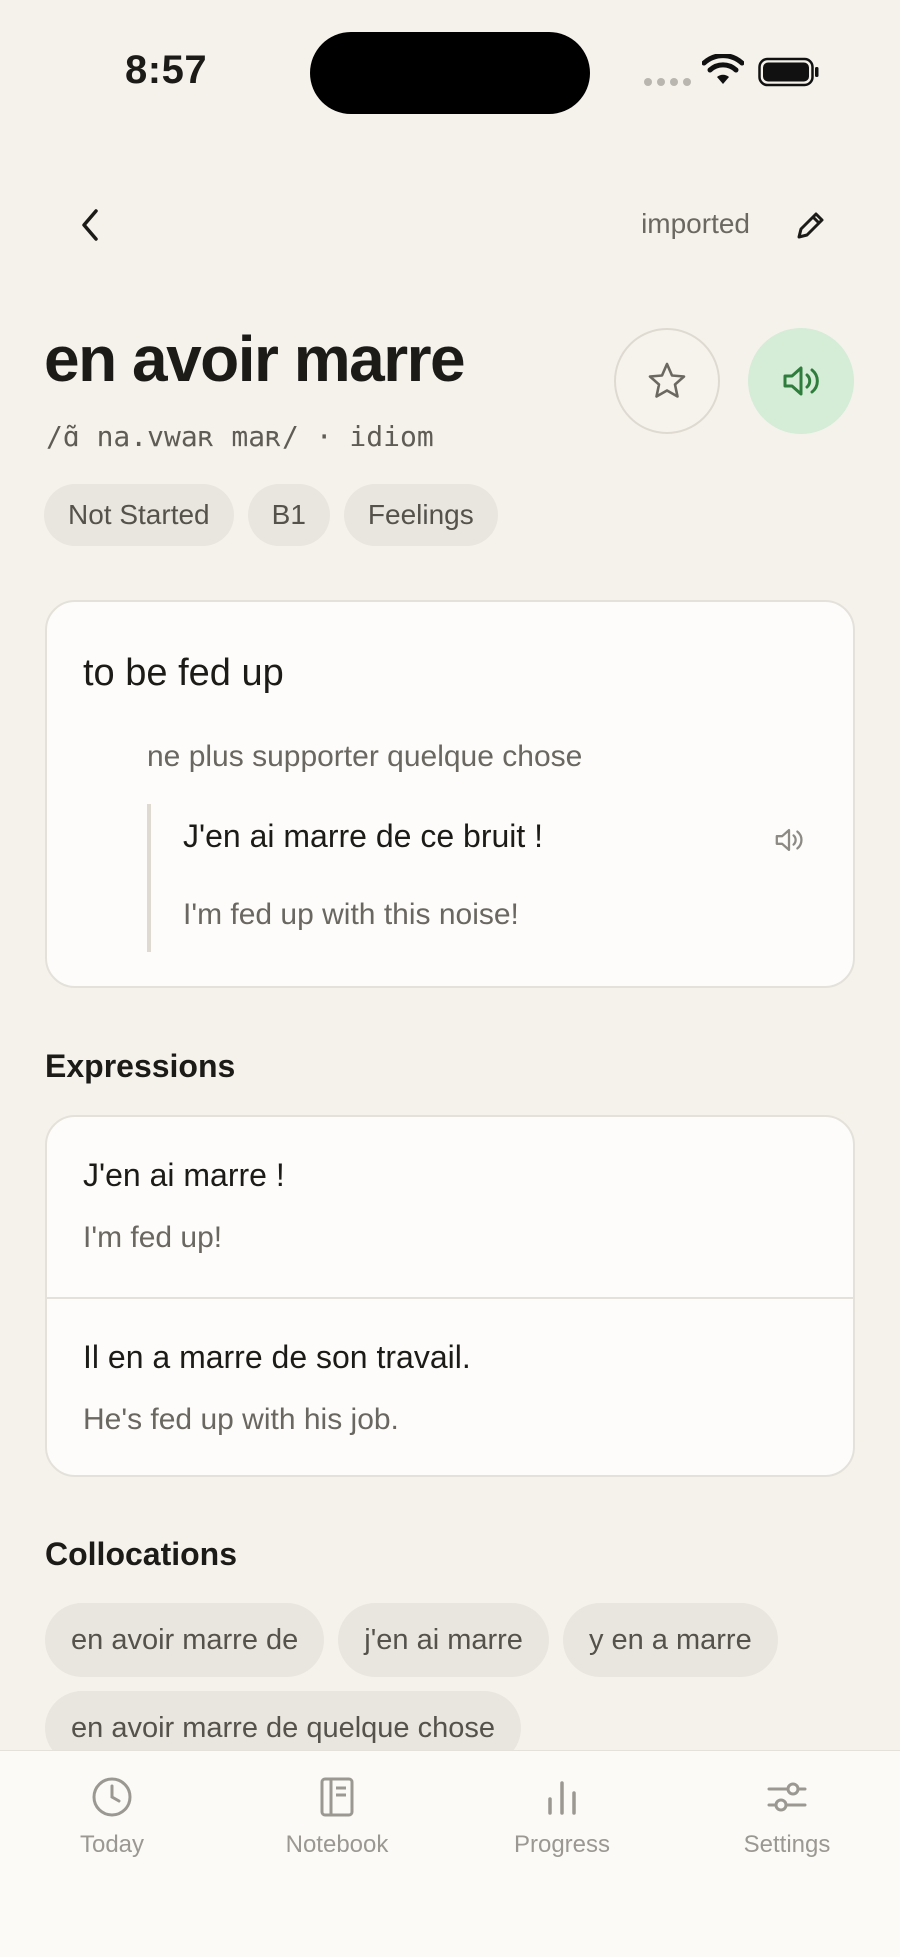 This screenshot has height=1957, width=900. I want to click on expressions-heading: Expressions, so click(140, 1066).